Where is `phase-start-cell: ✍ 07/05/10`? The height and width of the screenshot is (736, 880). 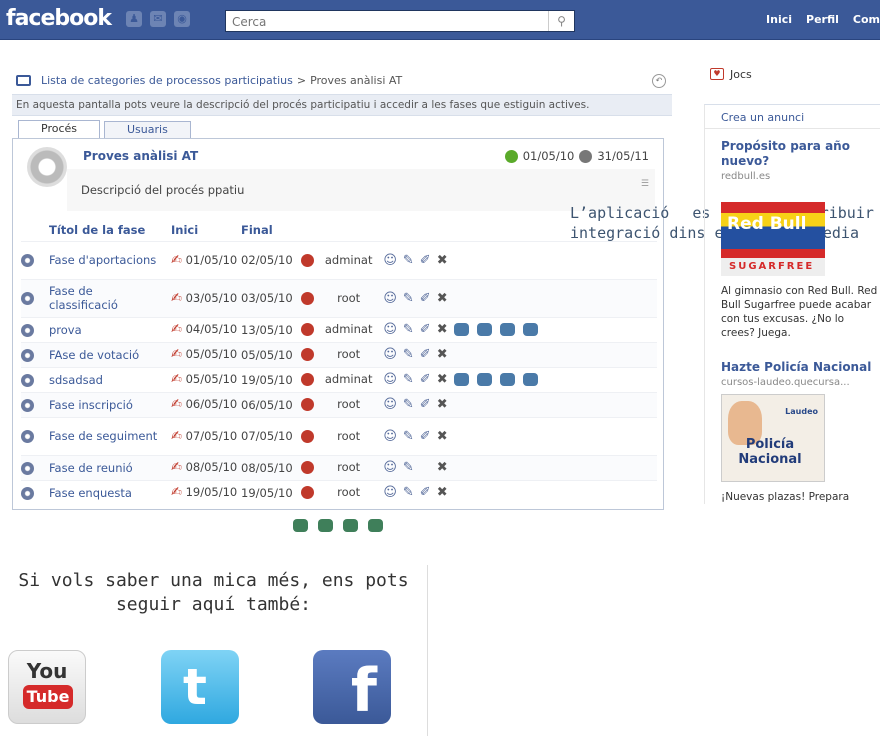
phase-start-cell: ✍ 07/05/10 is located at coordinates (206, 435).